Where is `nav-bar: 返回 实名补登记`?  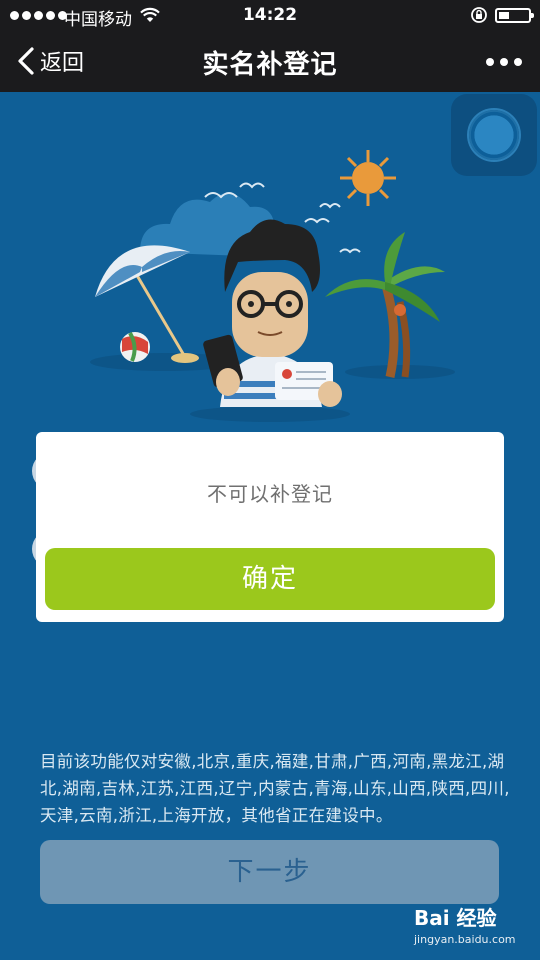
nav-bar: 返回 实名补登记 is located at coordinates (270, 62).